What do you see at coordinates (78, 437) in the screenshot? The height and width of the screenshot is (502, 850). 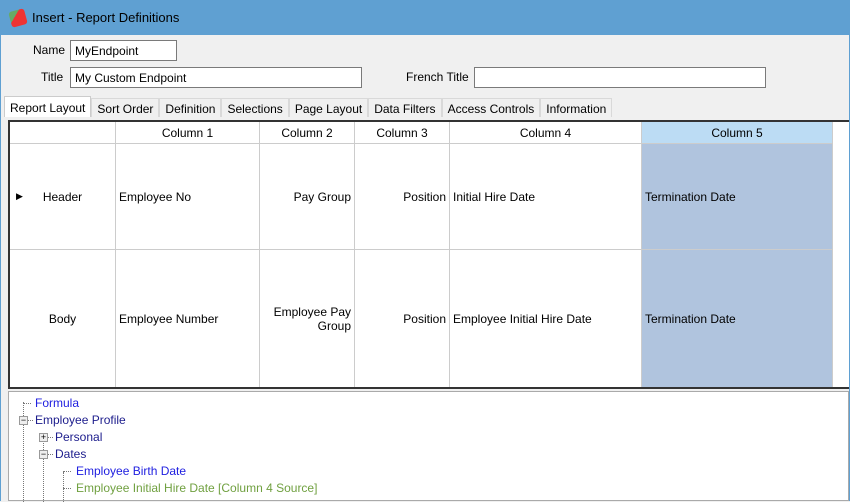 I see `tree-node-personal: Personal` at bounding box center [78, 437].